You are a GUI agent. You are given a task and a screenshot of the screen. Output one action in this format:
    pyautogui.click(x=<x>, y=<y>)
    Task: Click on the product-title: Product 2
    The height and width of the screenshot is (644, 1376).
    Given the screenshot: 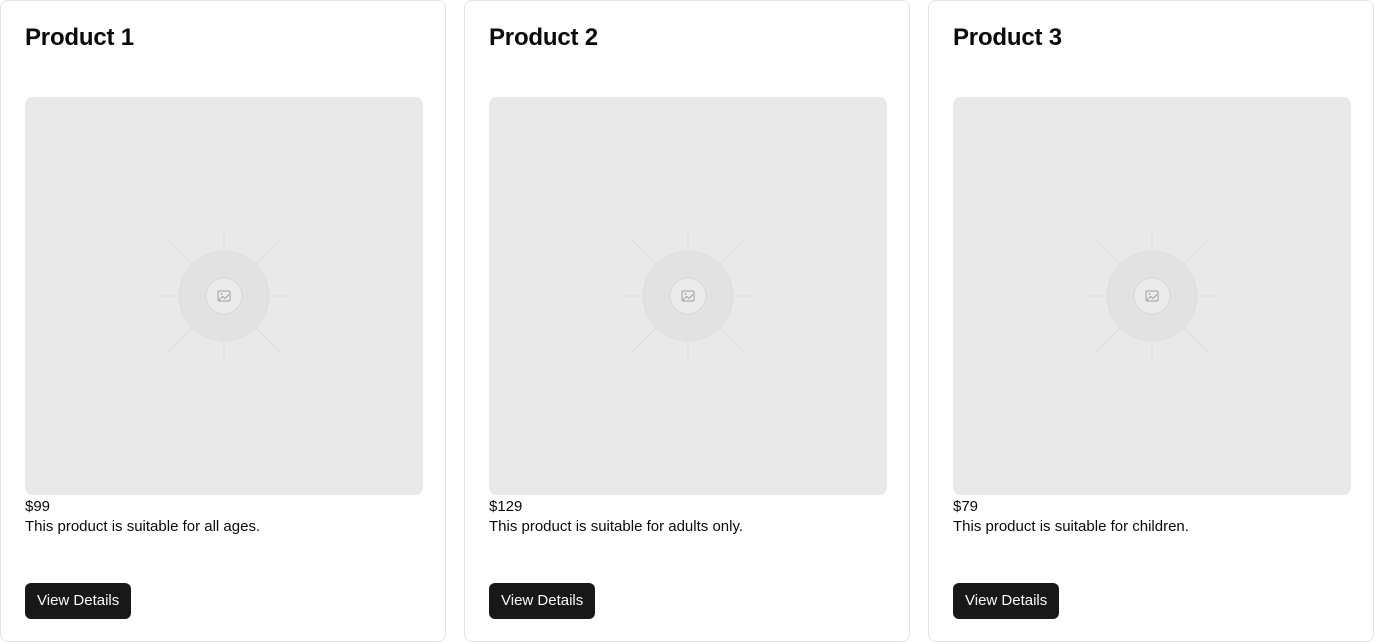 What is the action you would take?
    pyautogui.click(x=543, y=37)
    